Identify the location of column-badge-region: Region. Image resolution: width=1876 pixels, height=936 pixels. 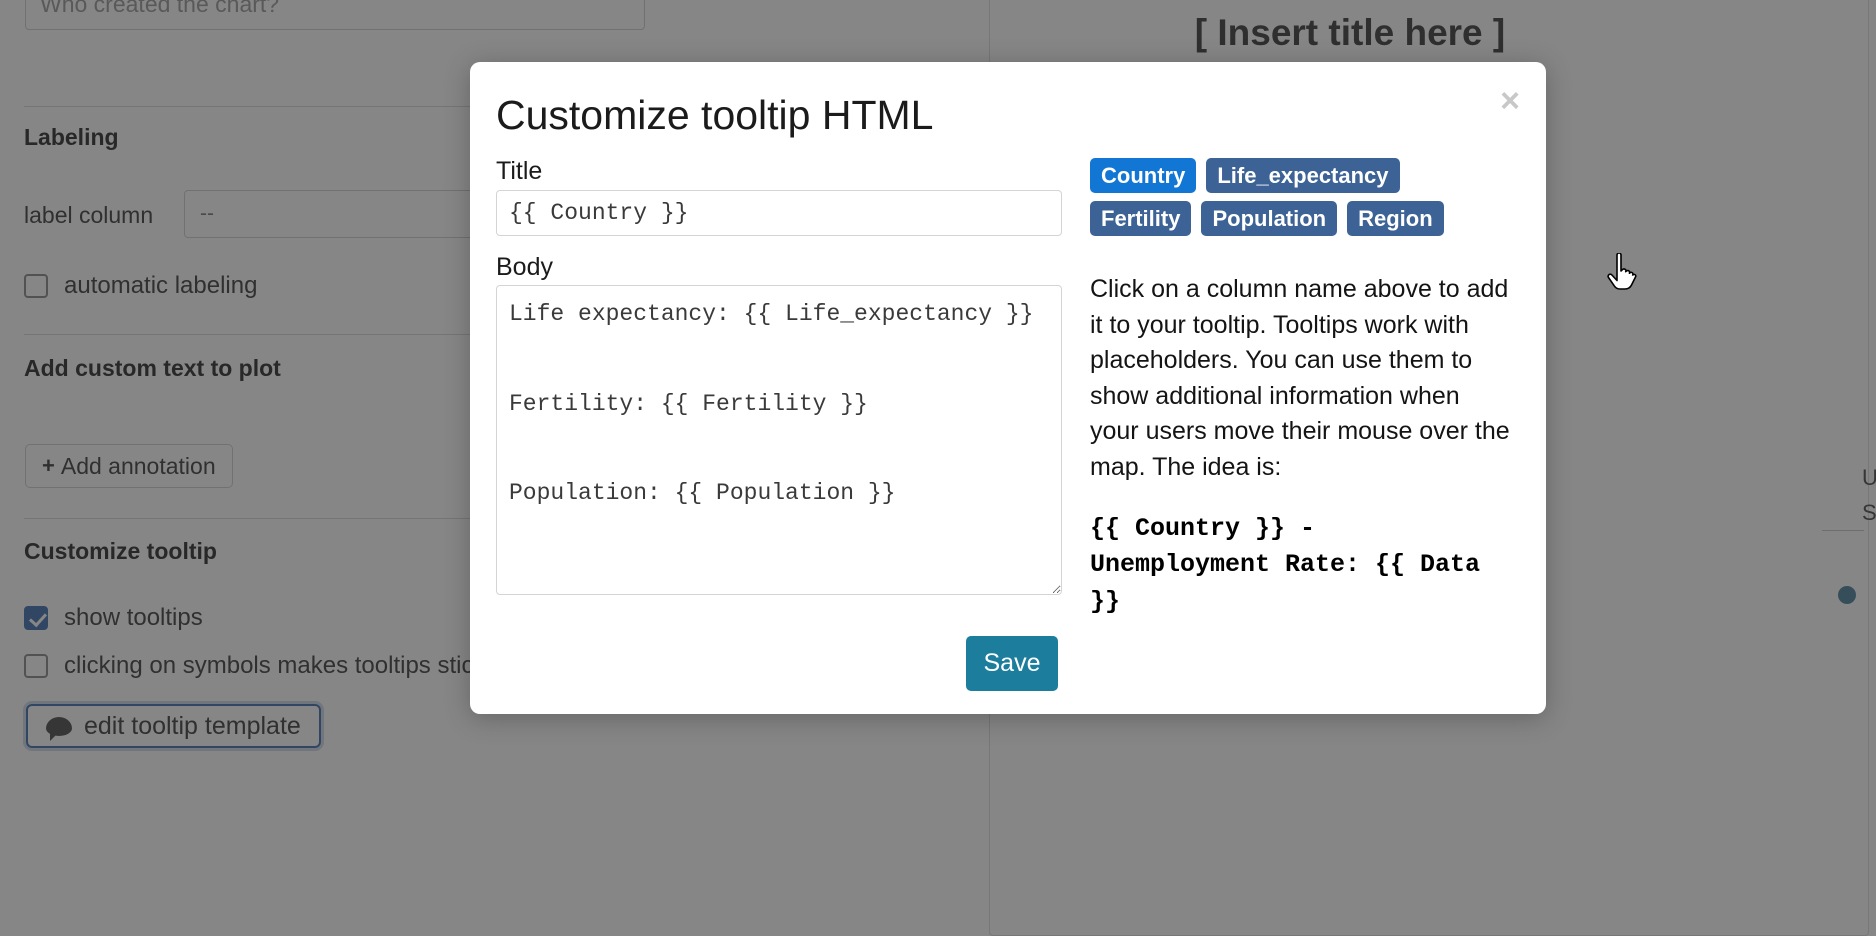
(1395, 218).